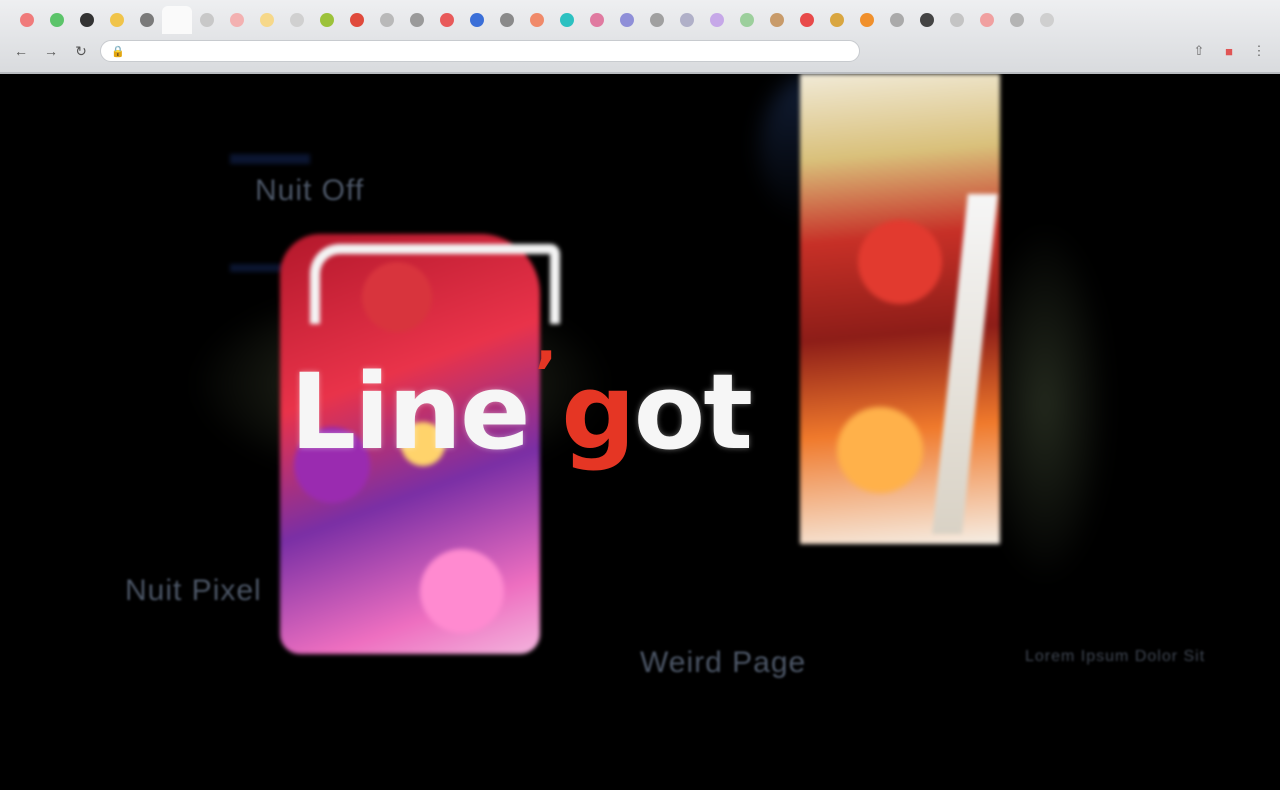 The width and height of the screenshot is (1280, 790). What do you see at coordinates (410, 412) in the screenshot?
I see `logo-part-1: Line` at bounding box center [410, 412].